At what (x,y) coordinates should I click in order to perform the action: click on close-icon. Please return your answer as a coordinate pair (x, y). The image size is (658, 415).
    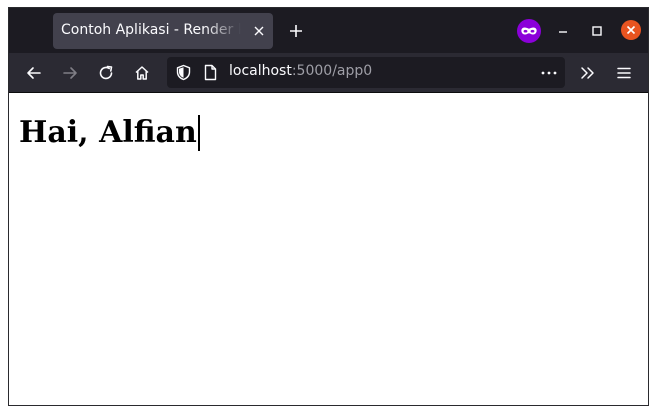
    Looking at the image, I should click on (259, 31).